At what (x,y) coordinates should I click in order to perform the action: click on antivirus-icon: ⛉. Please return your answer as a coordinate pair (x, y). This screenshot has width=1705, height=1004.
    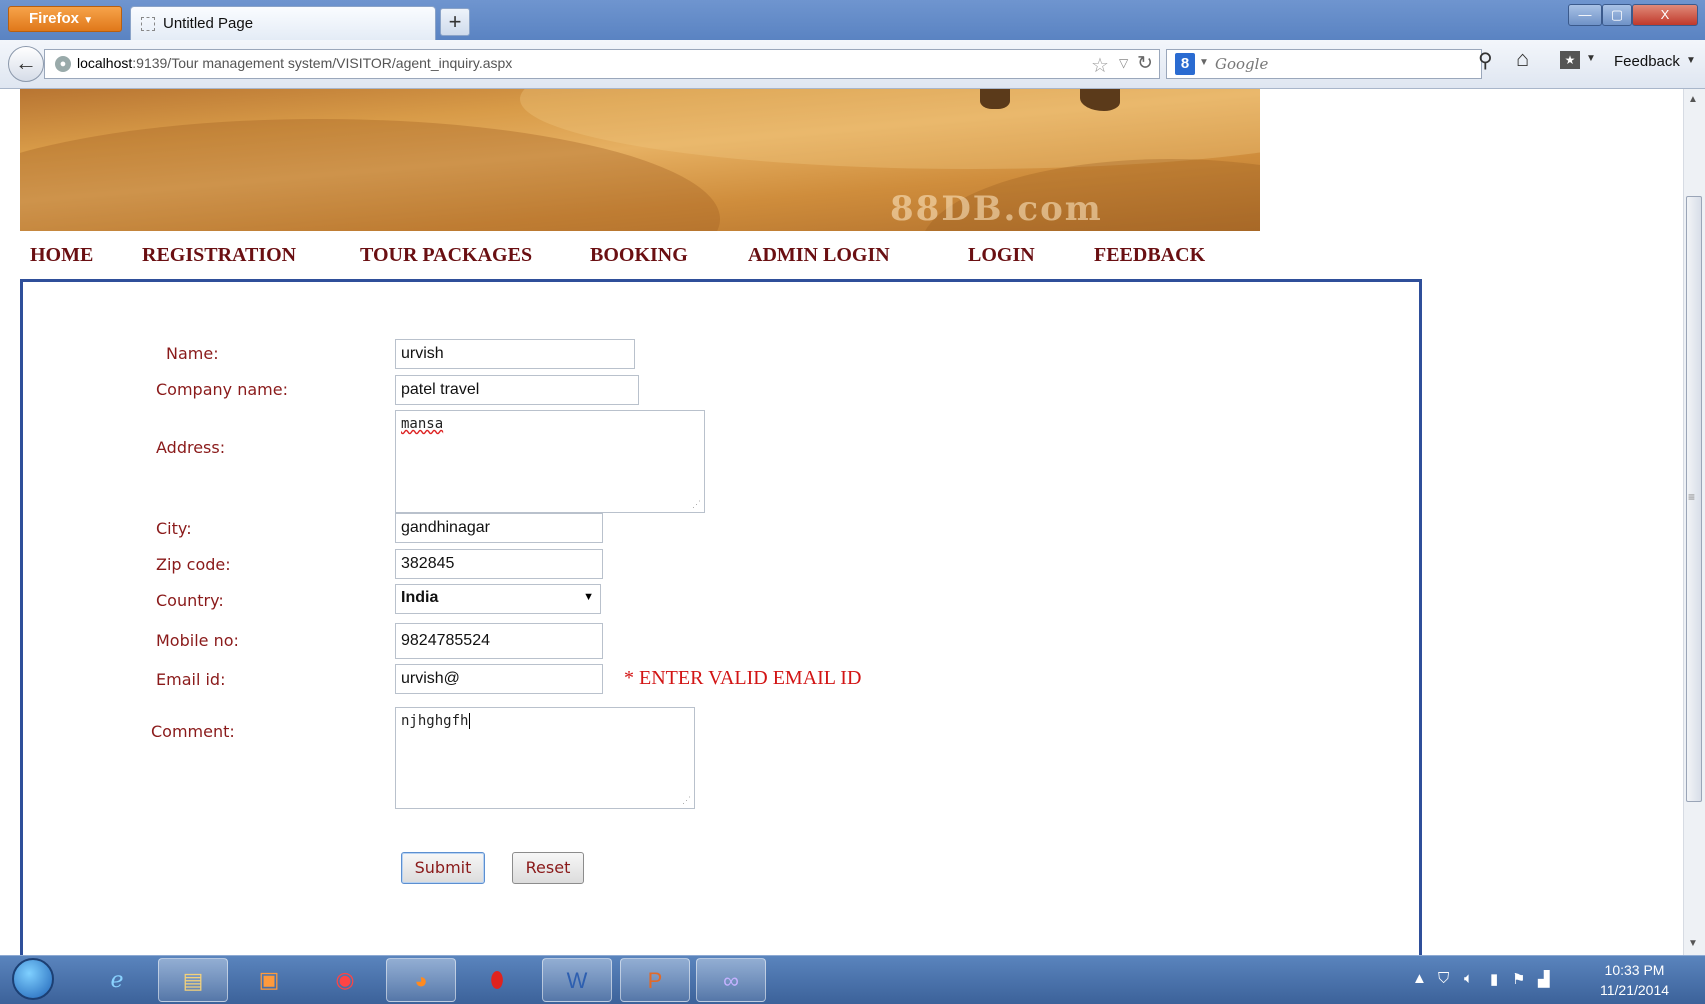
    Looking at the image, I should click on (1443, 978).